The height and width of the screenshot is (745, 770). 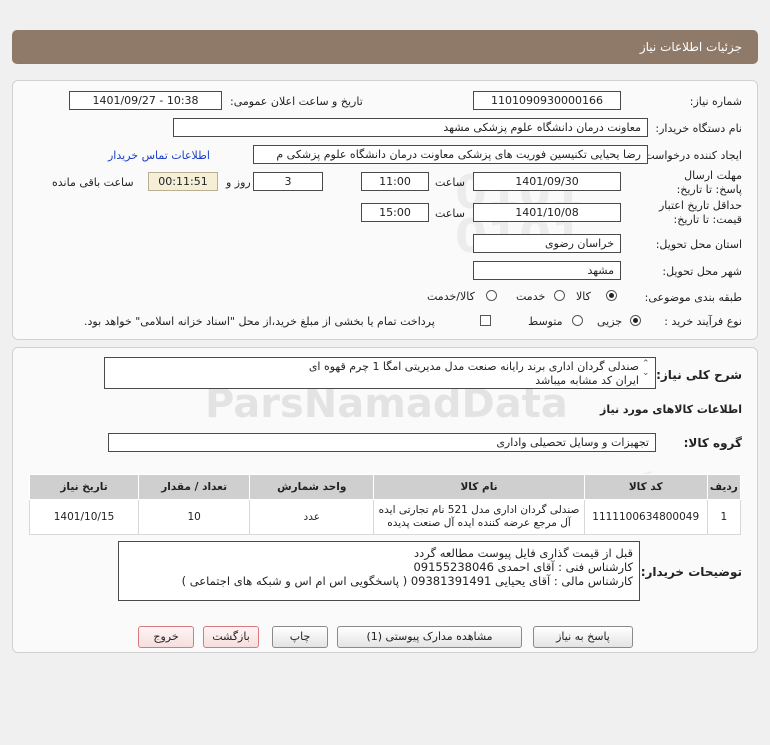 I want to click on col-name: نام کالا, so click(x=479, y=487).